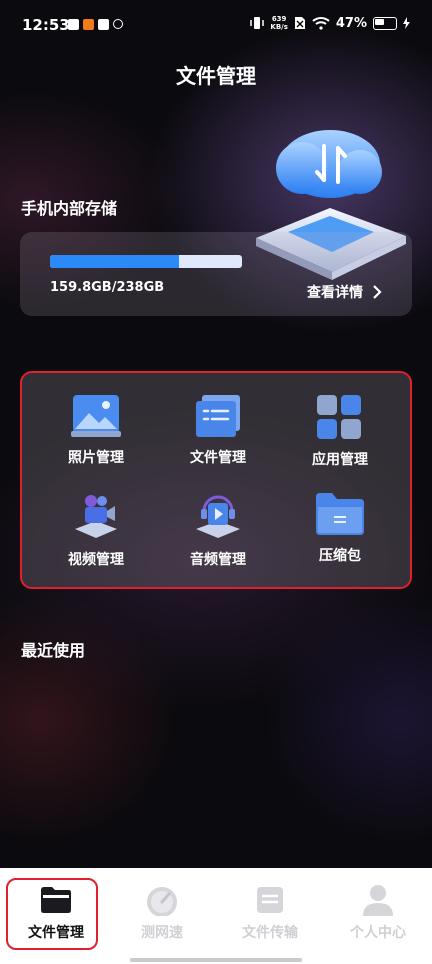  I want to click on nav-item-speed-test: 测网速, so click(162, 912).